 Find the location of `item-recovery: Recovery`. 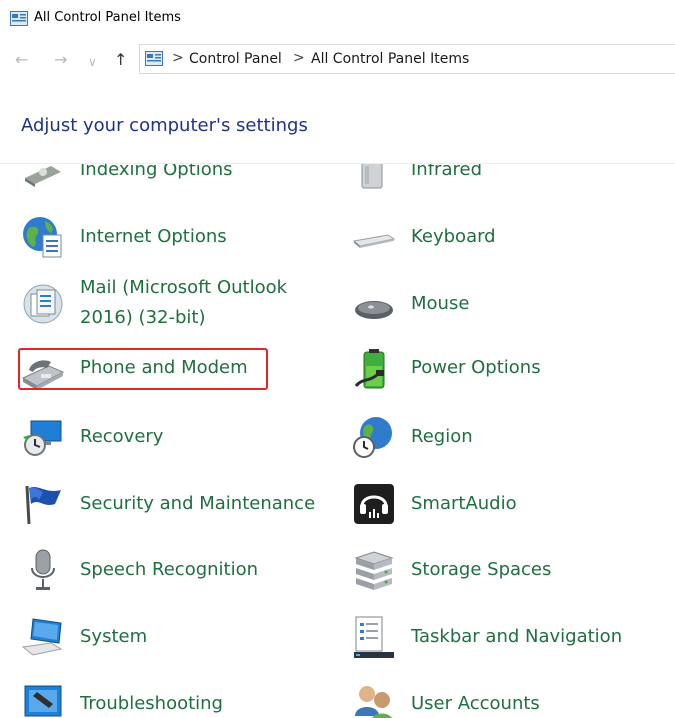

item-recovery: Recovery is located at coordinates (161, 437).